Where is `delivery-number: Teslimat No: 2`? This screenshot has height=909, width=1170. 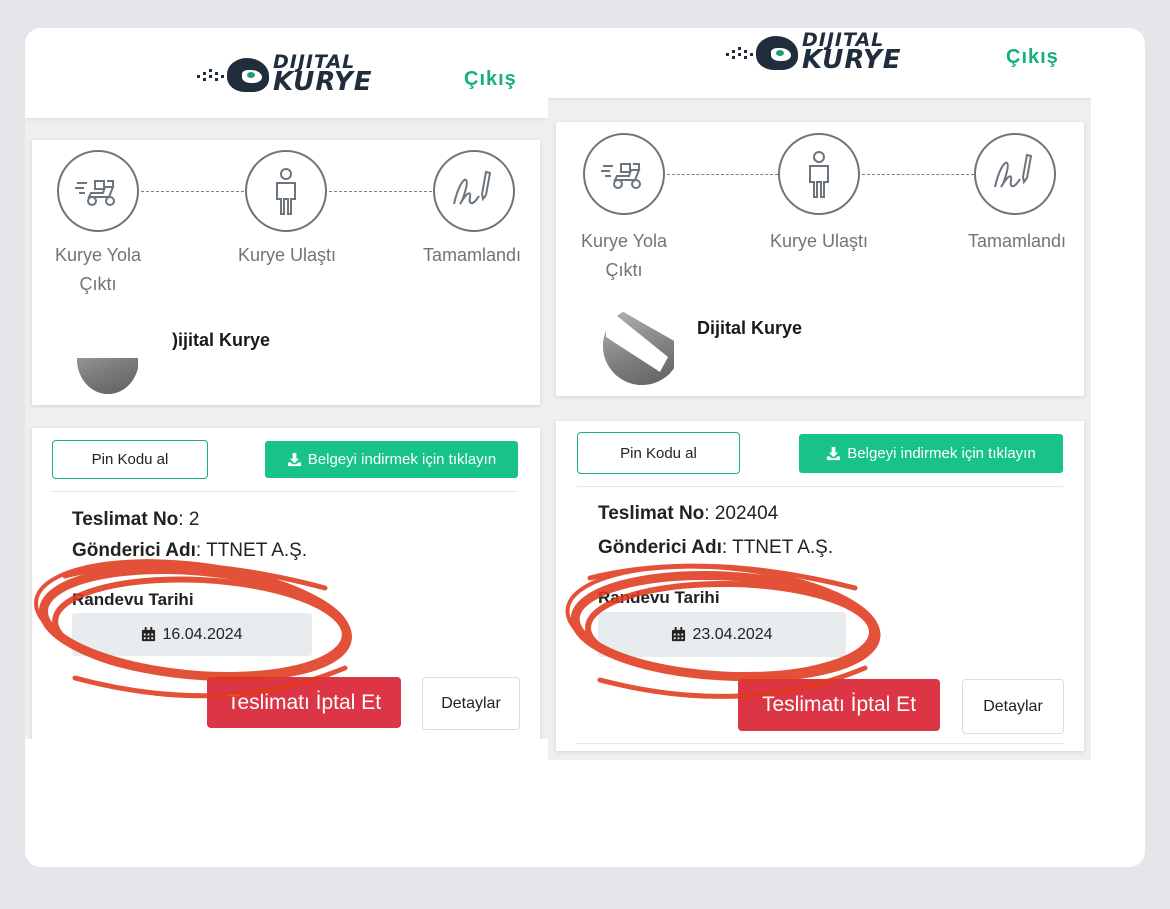
delivery-number: Teslimat No: 2 is located at coordinates (136, 519).